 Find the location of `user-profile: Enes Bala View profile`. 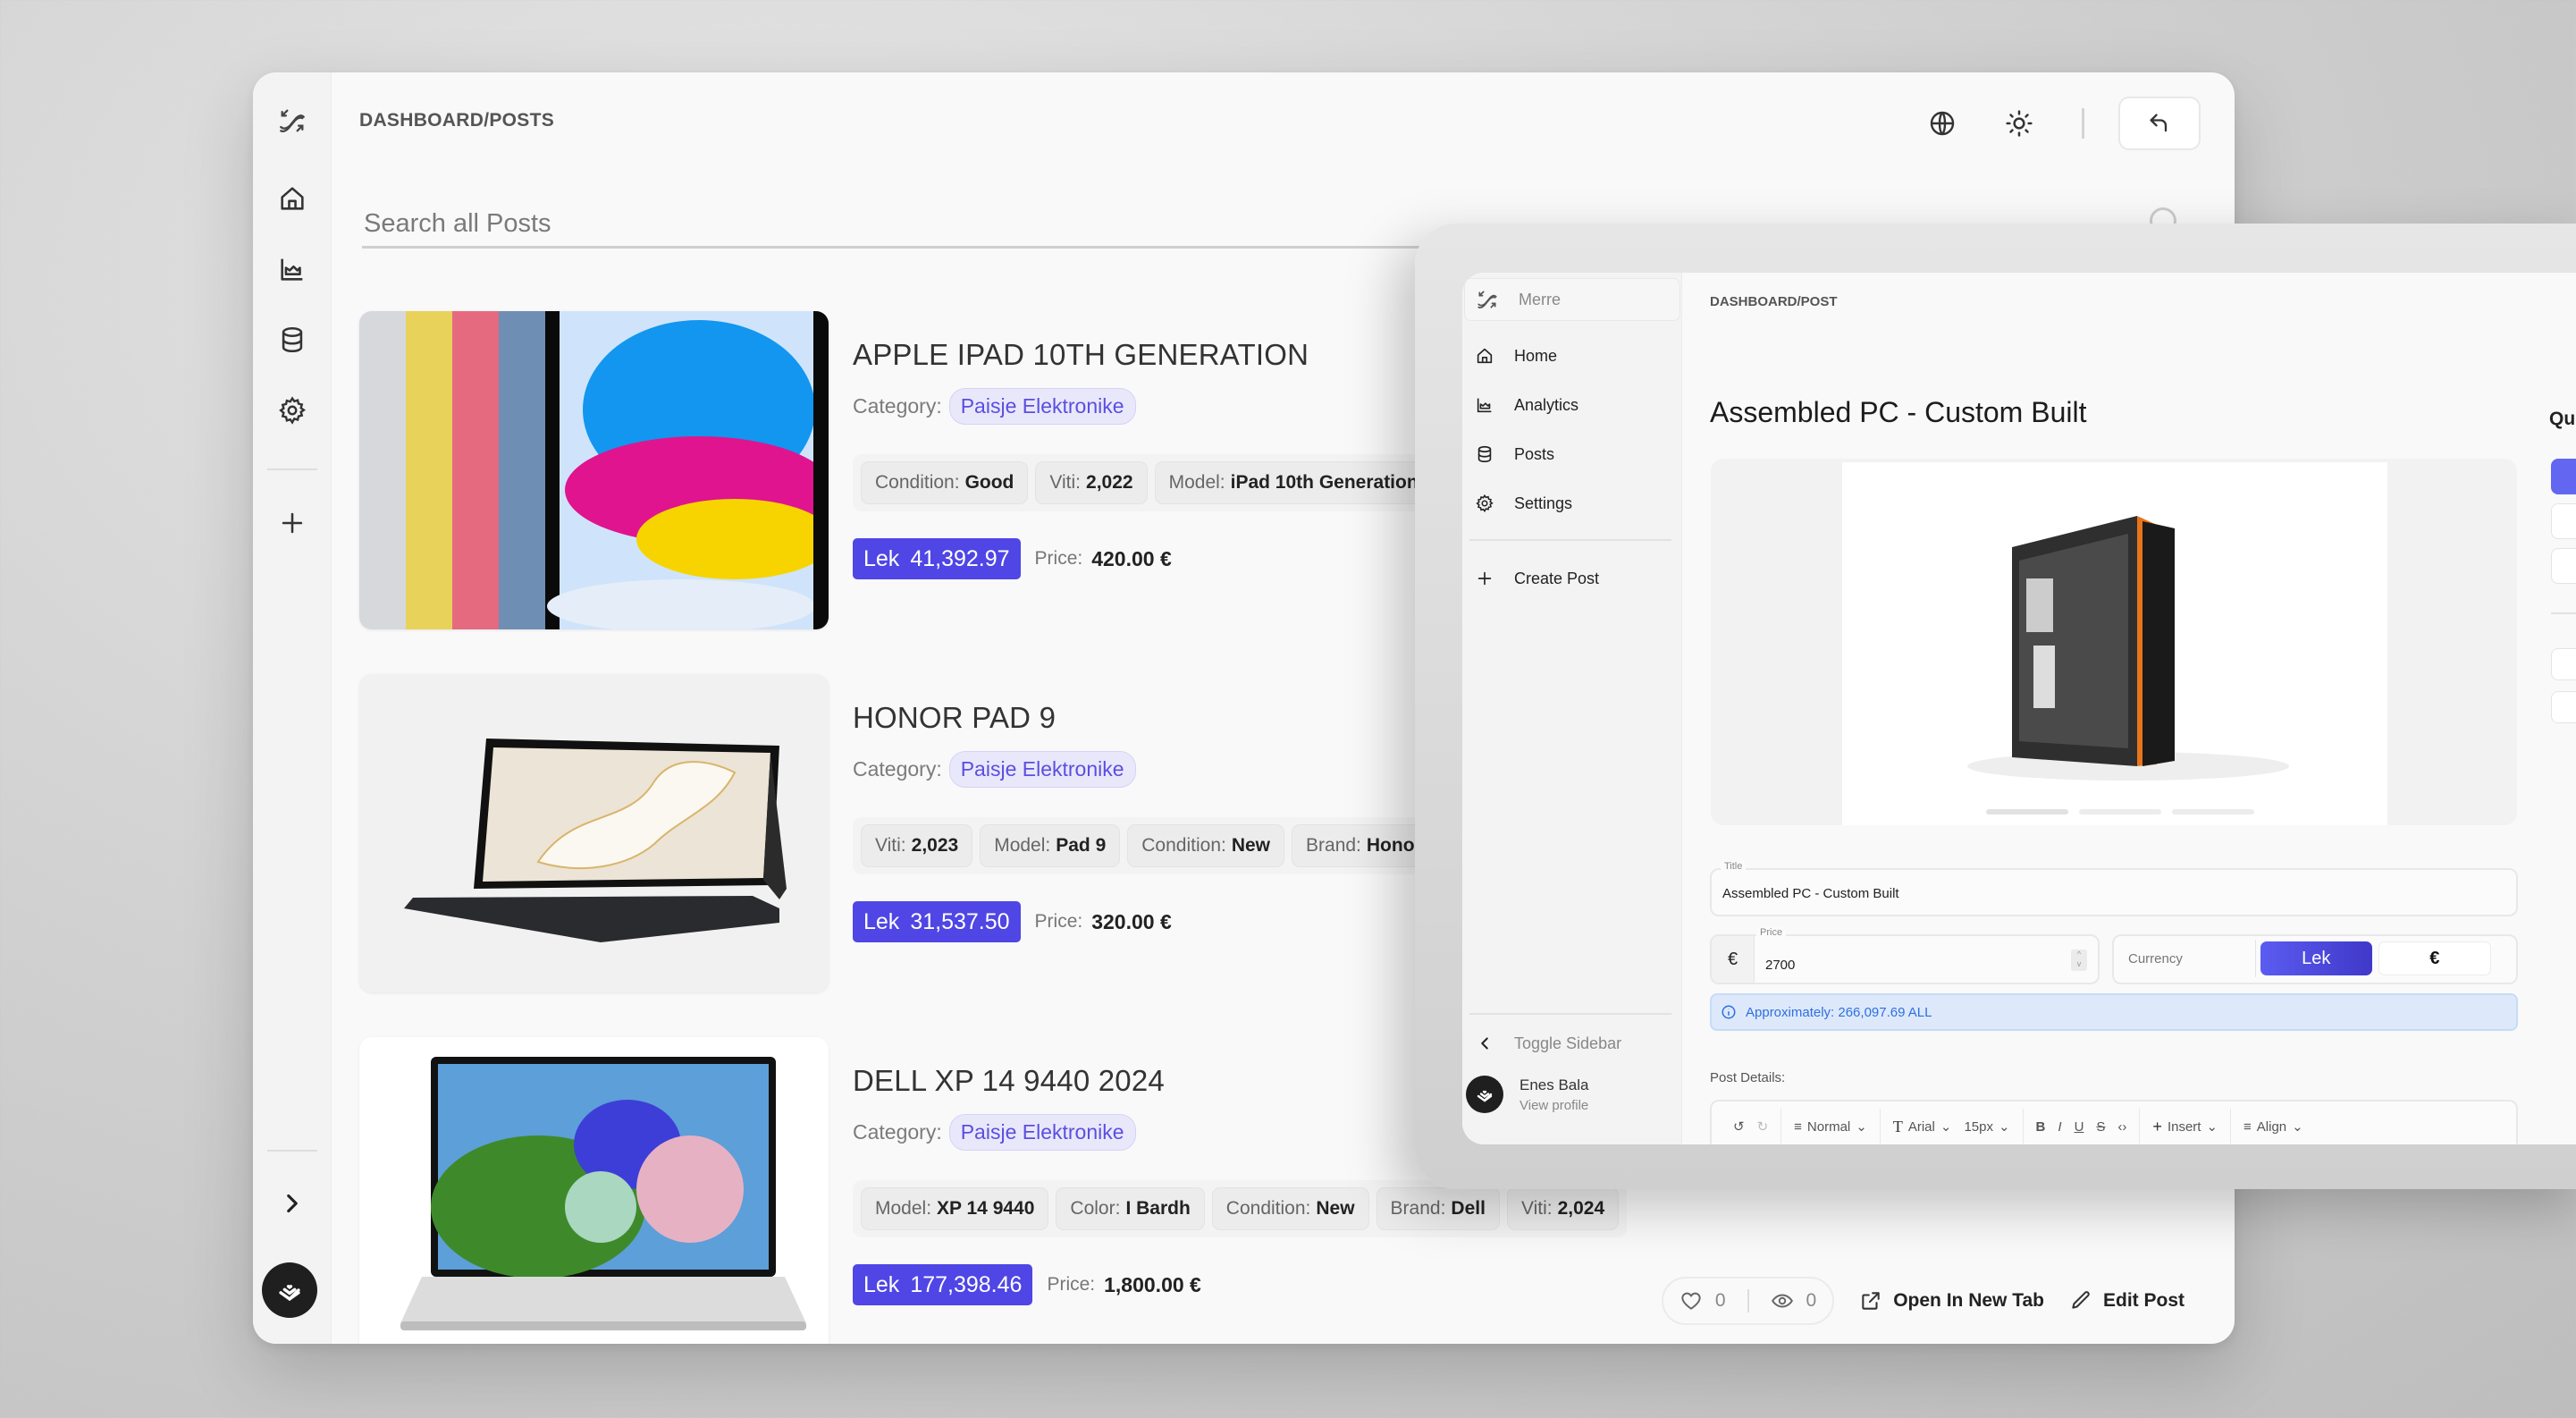

user-profile: Enes Bala View profile is located at coordinates (1528, 1094).